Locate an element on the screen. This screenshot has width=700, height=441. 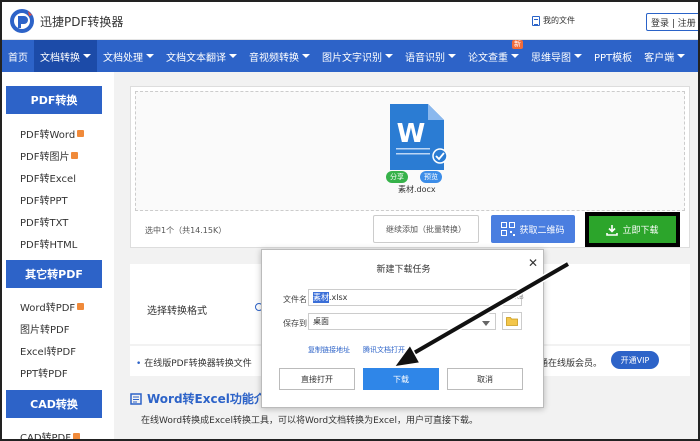
sidebar-item: PDF转HTML is located at coordinates (48, 243).